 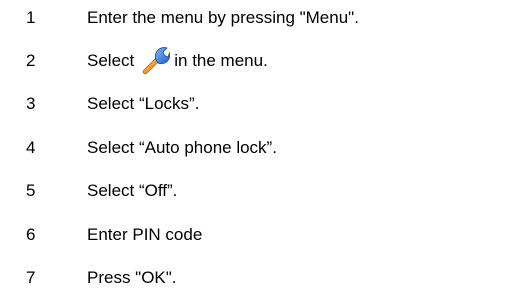 I want to click on step-text: Enter PIN code, so click(x=145, y=234).